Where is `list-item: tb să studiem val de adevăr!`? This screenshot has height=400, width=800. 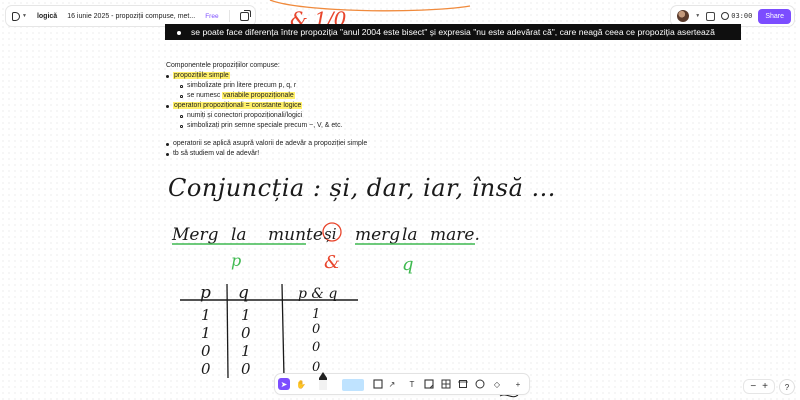
list-item: tb să studiem val de adevăr! is located at coordinates (266, 154).